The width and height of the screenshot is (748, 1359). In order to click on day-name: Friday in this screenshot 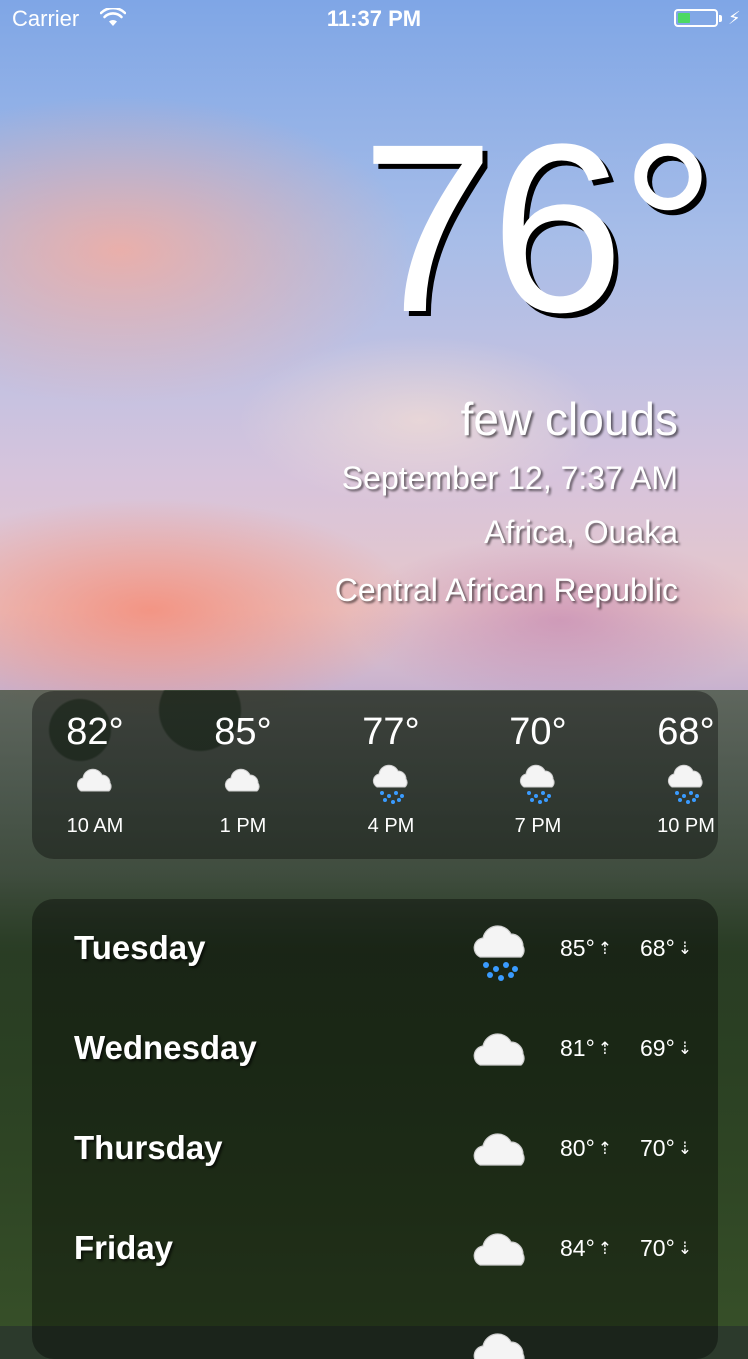, I will do `click(124, 1247)`.